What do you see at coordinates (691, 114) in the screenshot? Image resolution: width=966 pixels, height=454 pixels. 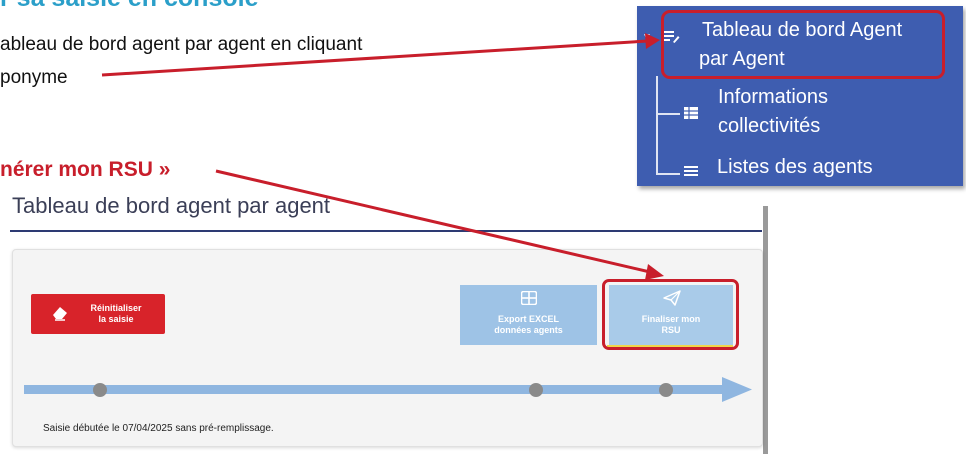 I see `table-icon` at bounding box center [691, 114].